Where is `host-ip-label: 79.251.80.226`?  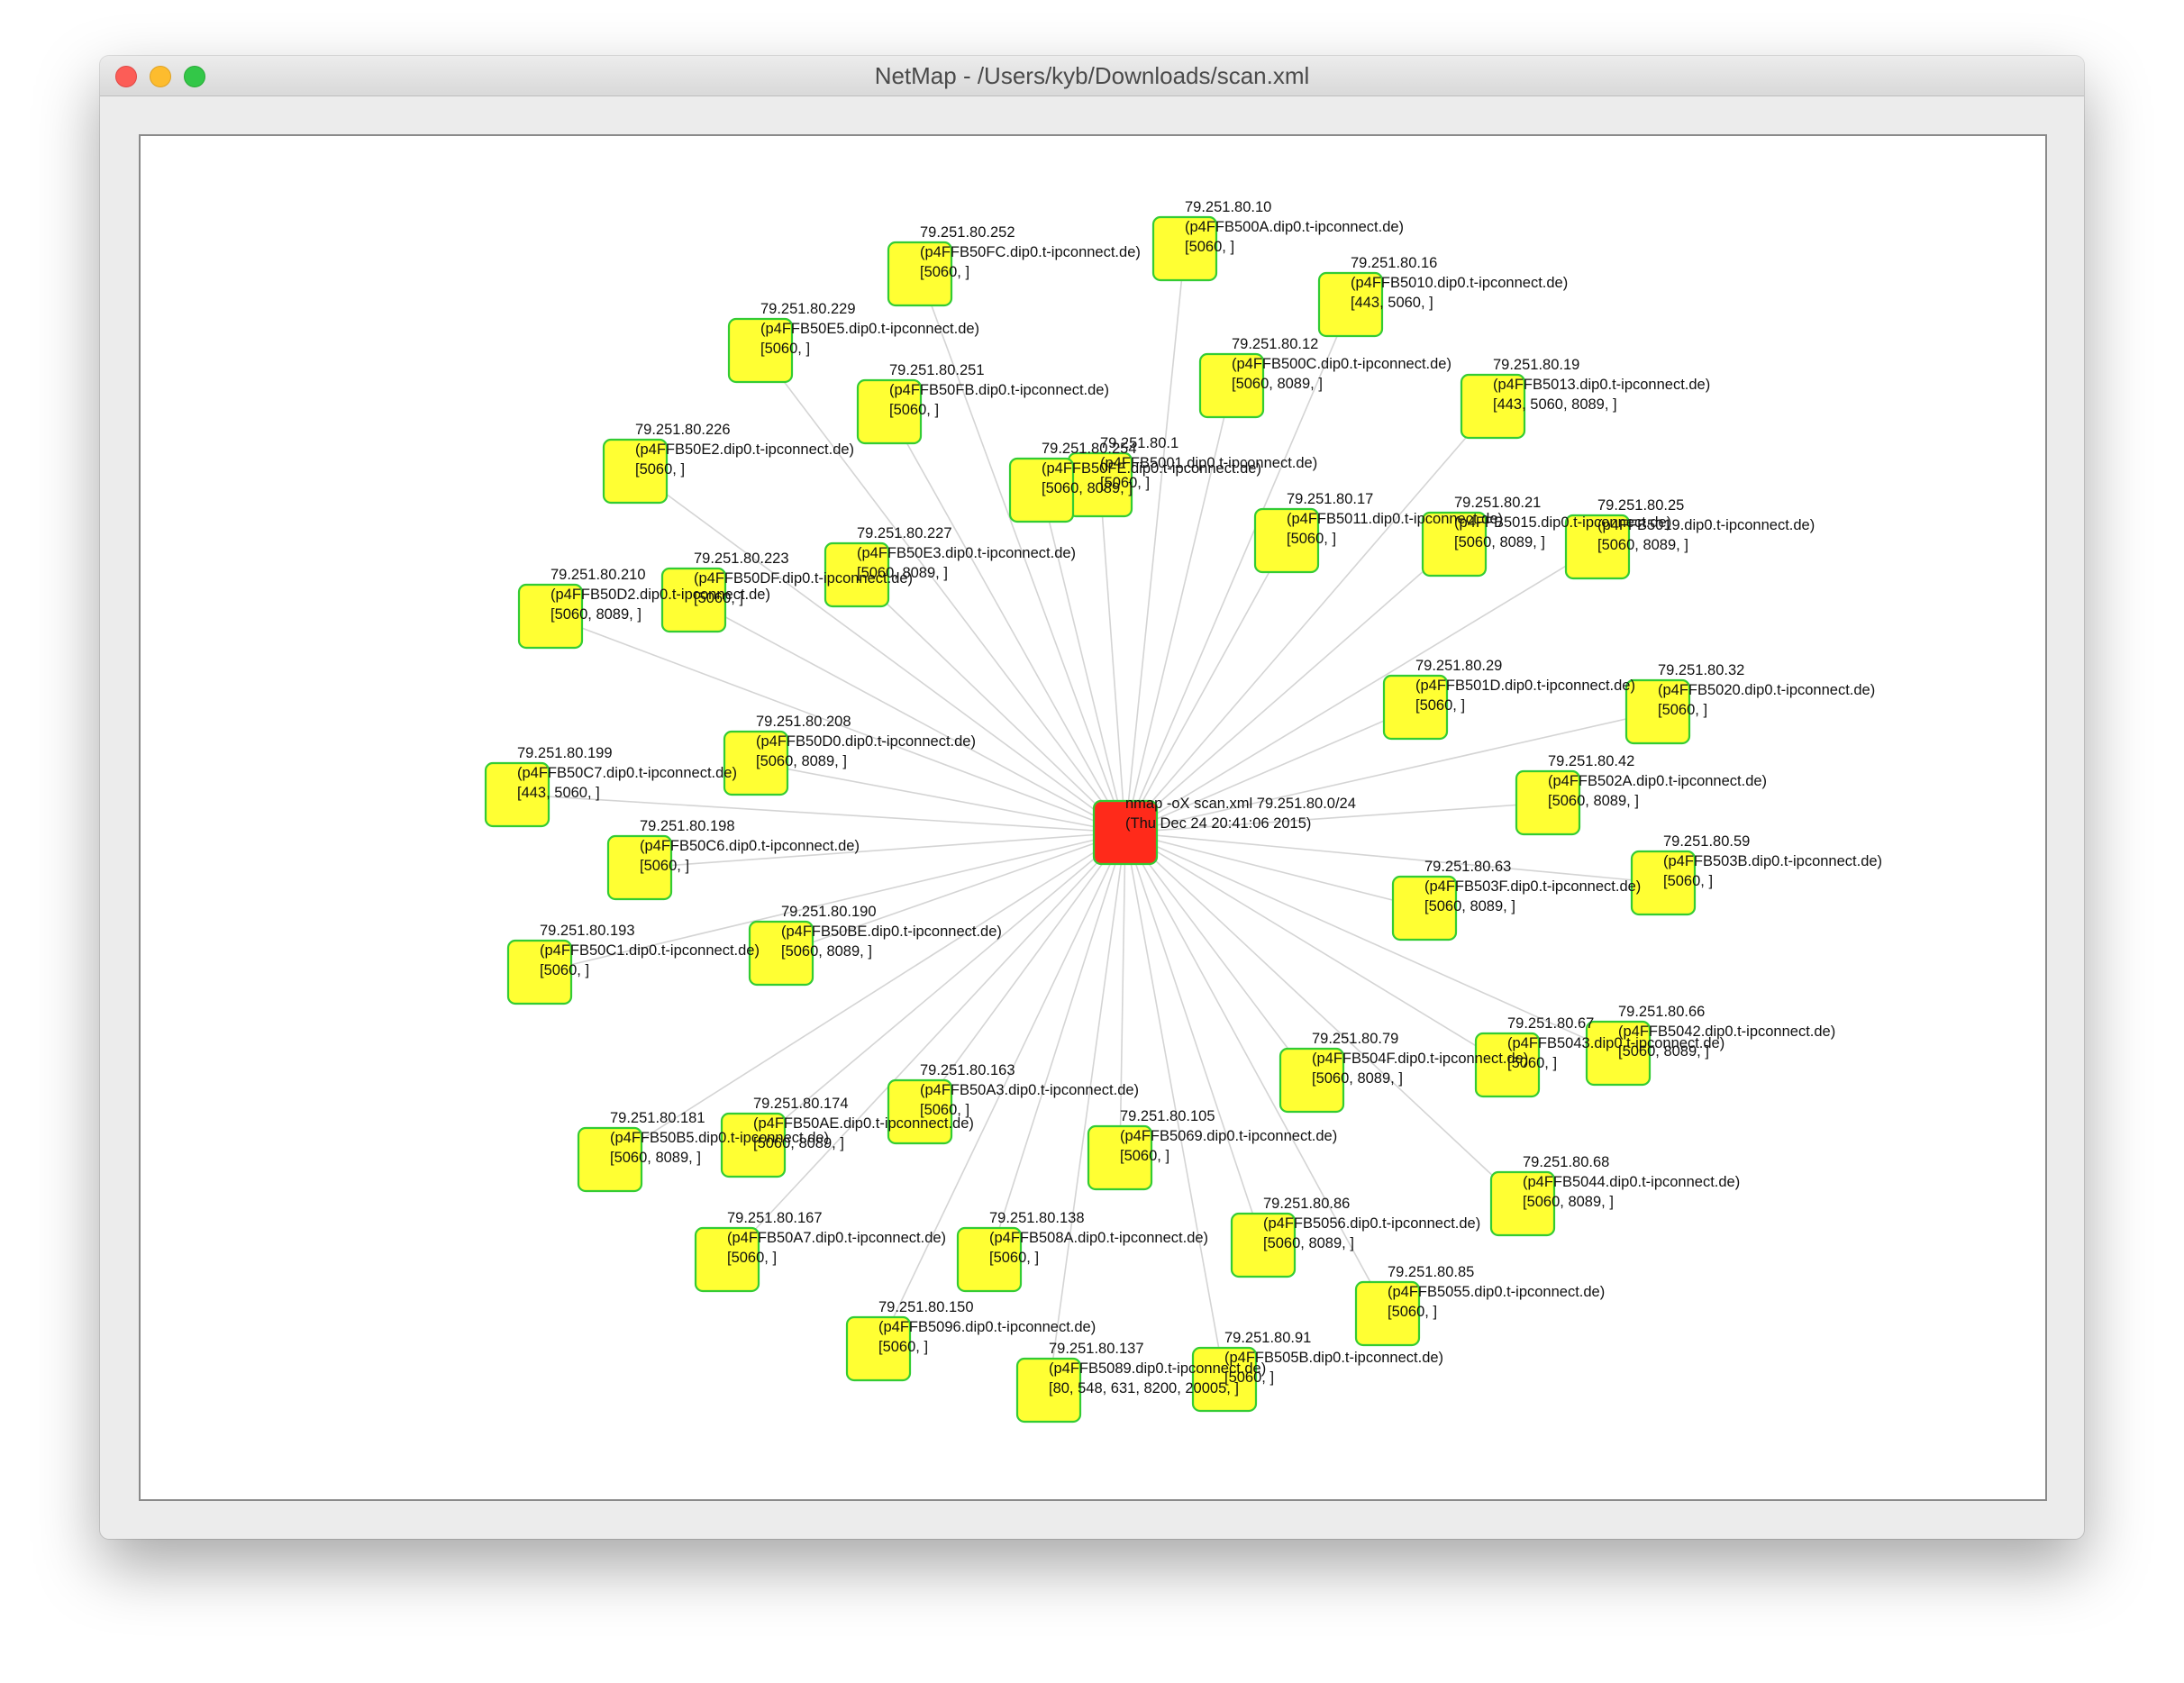
host-ip-label: 79.251.80.226 is located at coordinates (683, 430).